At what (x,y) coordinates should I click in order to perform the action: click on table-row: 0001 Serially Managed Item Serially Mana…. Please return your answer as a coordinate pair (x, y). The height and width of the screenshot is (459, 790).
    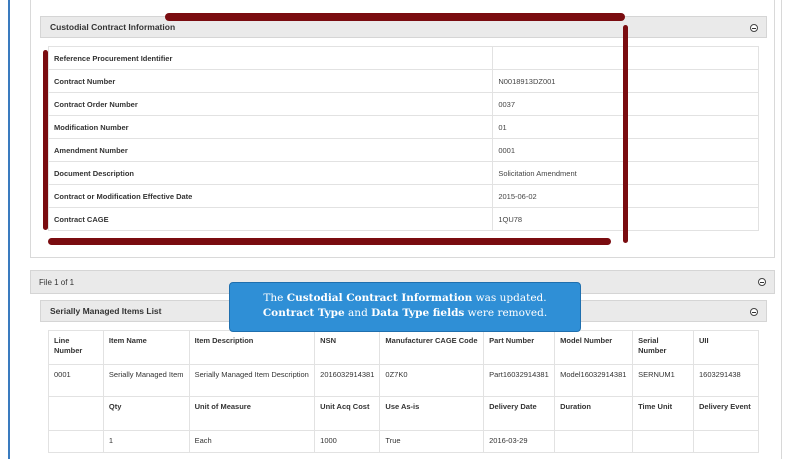
    Looking at the image, I should click on (403, 380).